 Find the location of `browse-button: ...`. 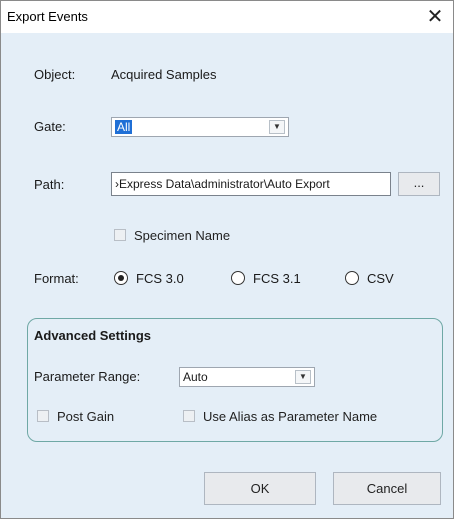

browse-button: ... is located at coordinates (419, 184).